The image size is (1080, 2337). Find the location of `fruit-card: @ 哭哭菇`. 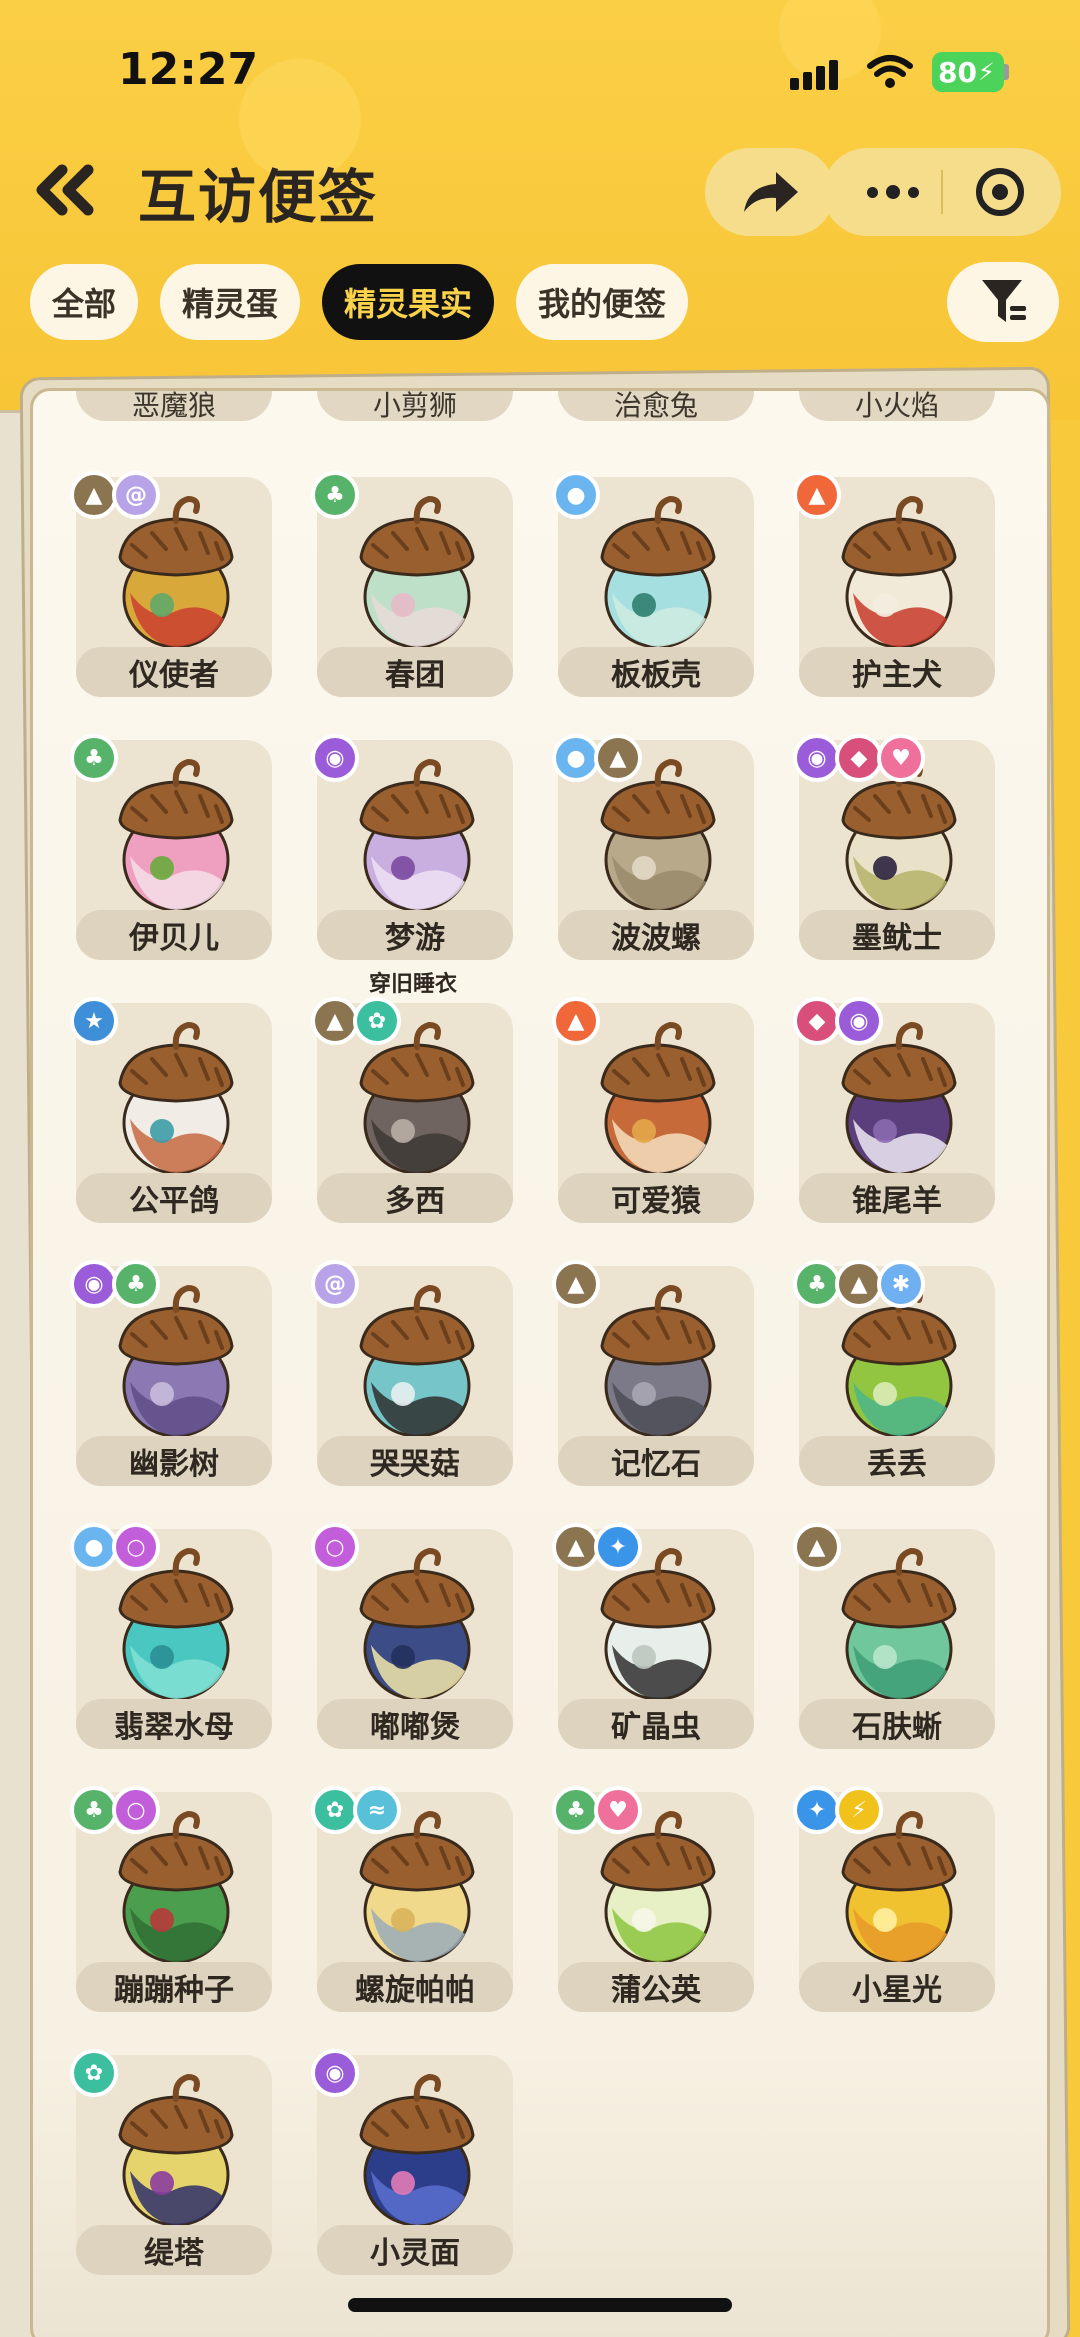

fruit-card: @ 哭哭菇 is located at coordinates (412, 1373).